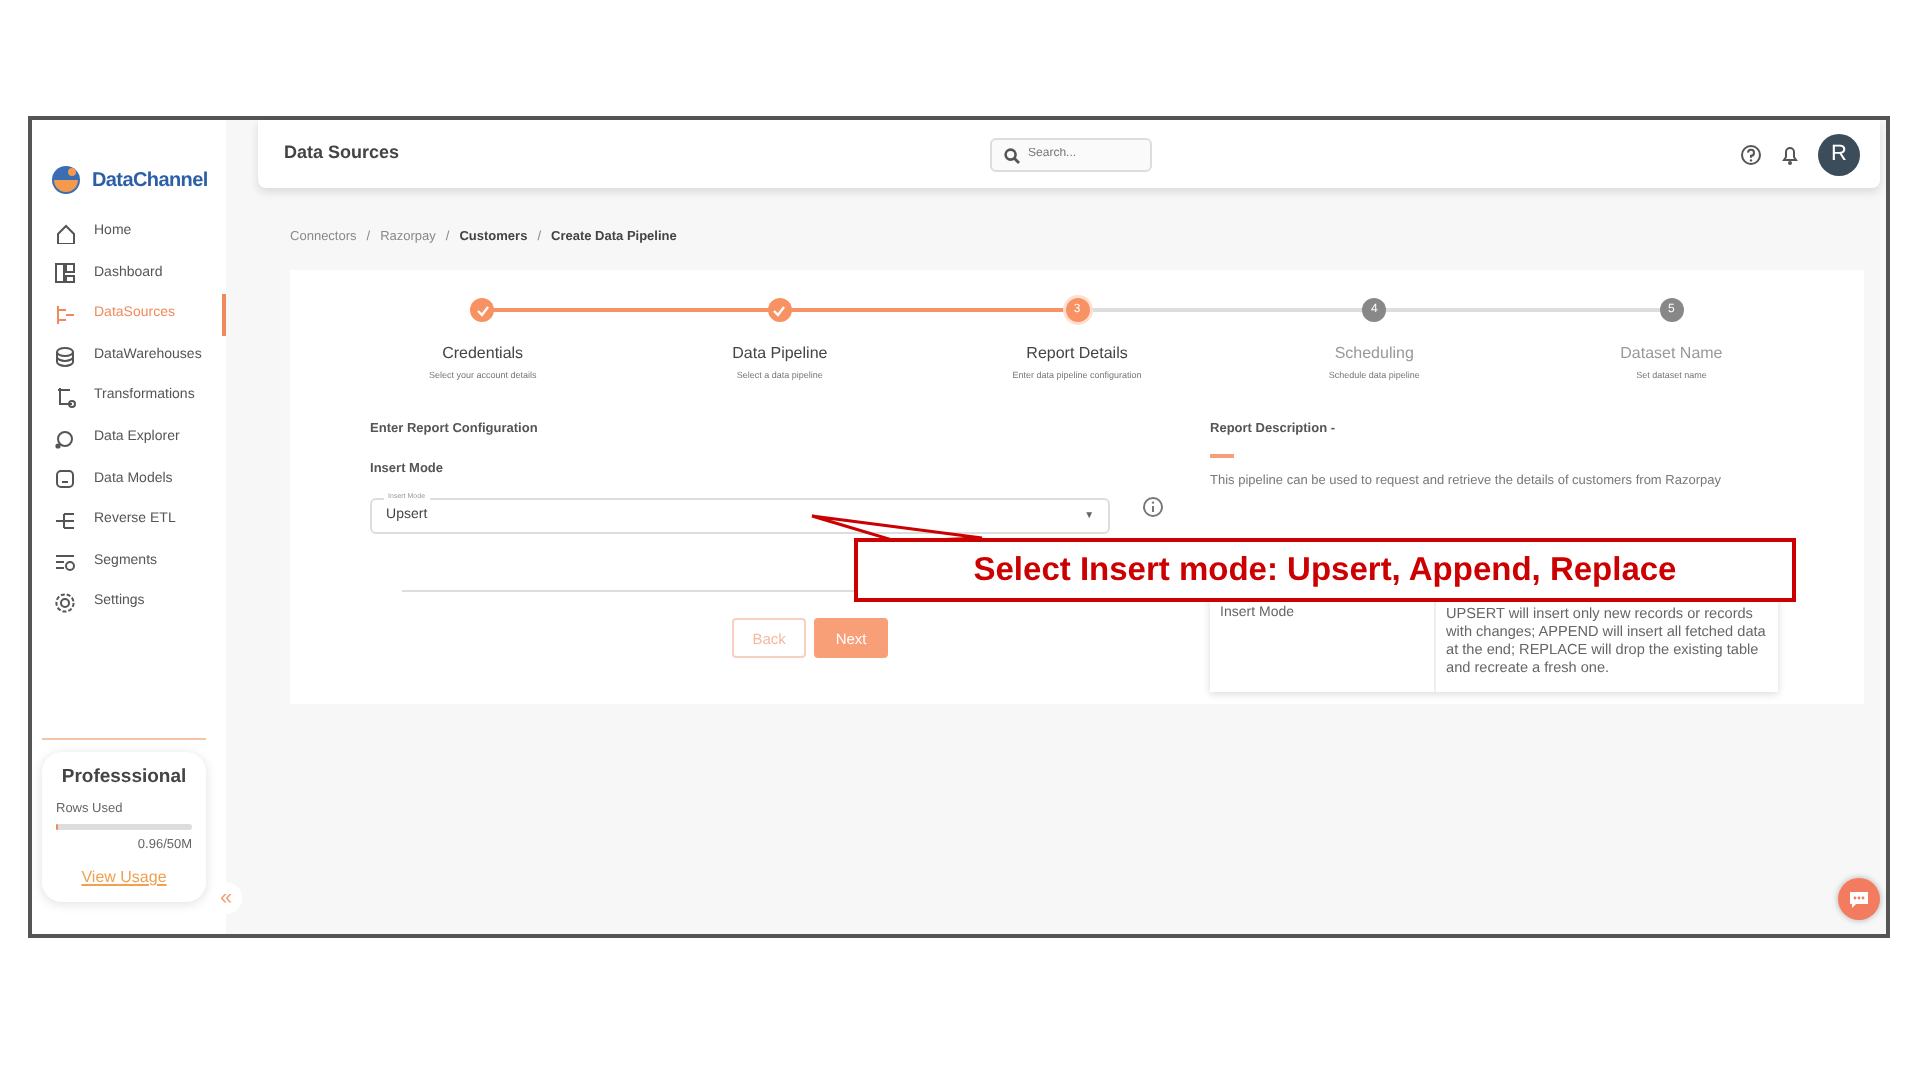 The image size is (1920, 1080). I want to click on search-icon, so click(1012, 155).